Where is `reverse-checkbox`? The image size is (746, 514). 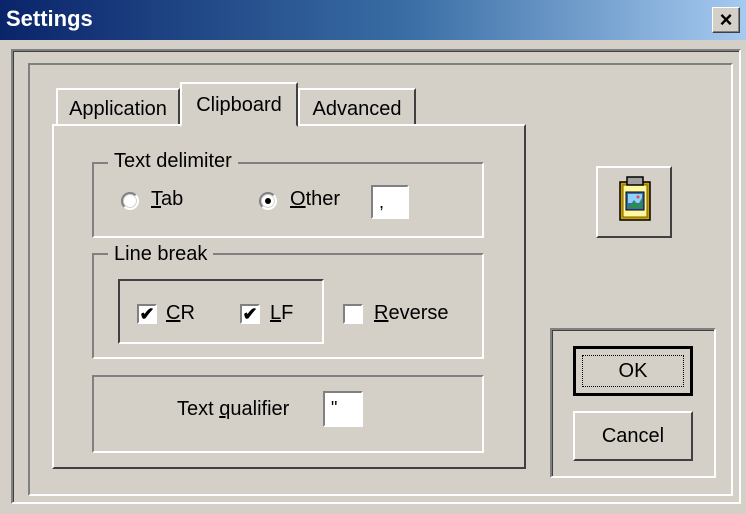
reverse-checkbox is located at coordinates (353, 314).